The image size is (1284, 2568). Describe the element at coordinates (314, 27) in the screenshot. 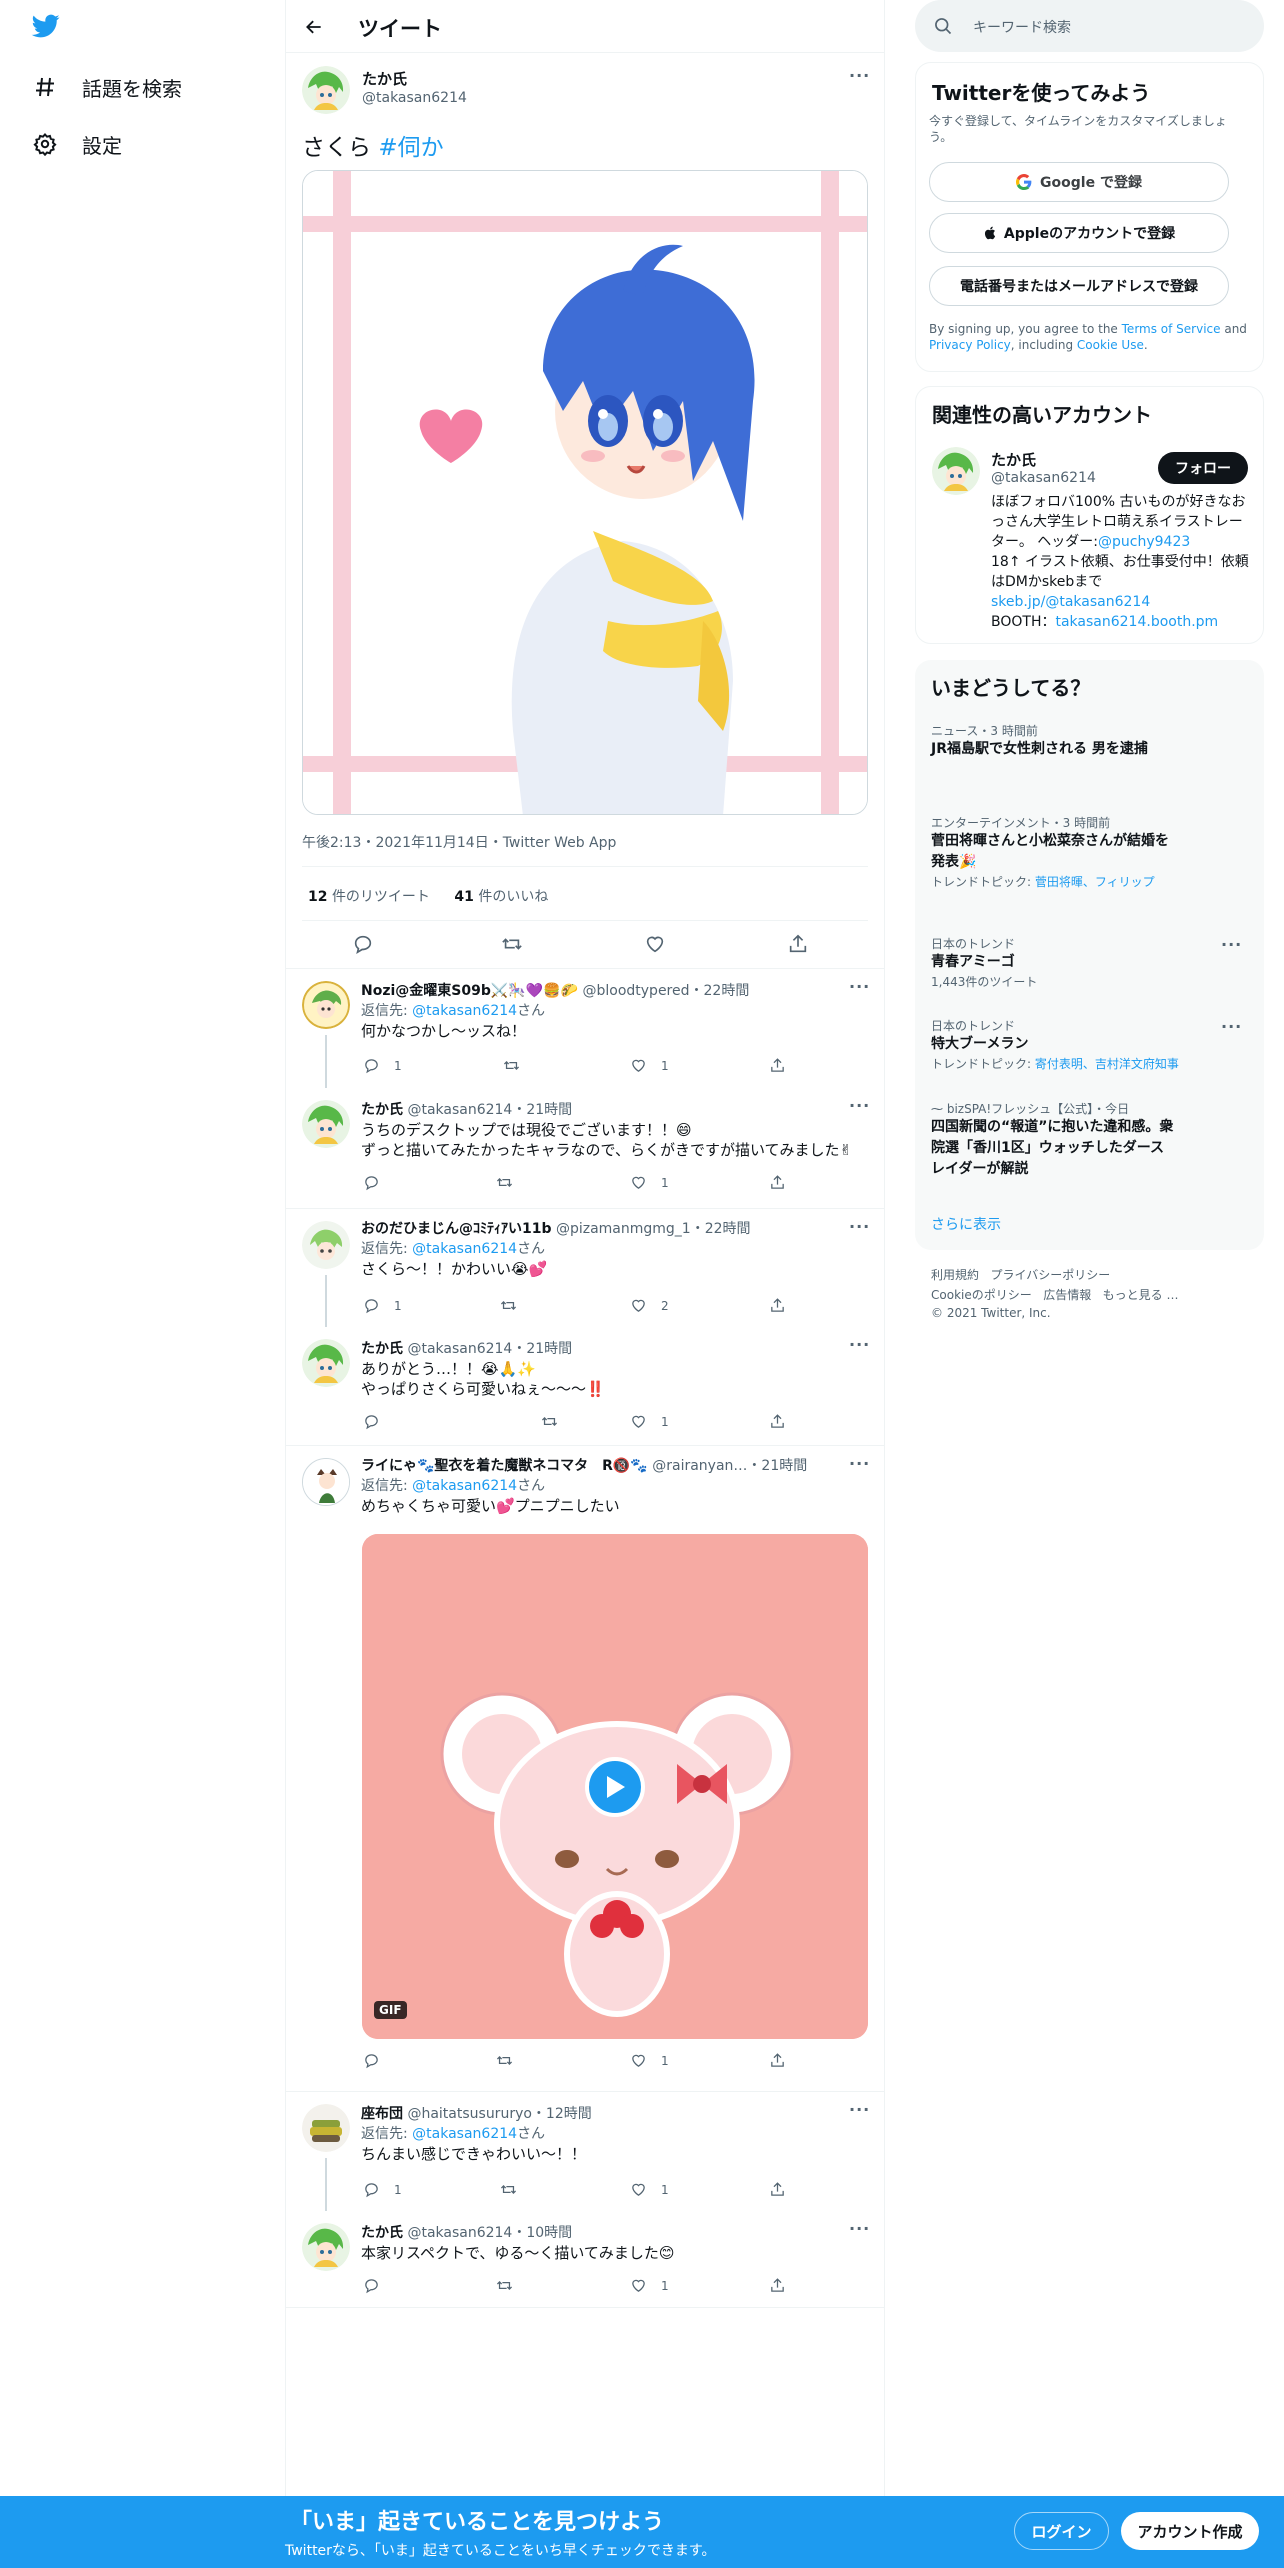

I see `back-button` at that location.